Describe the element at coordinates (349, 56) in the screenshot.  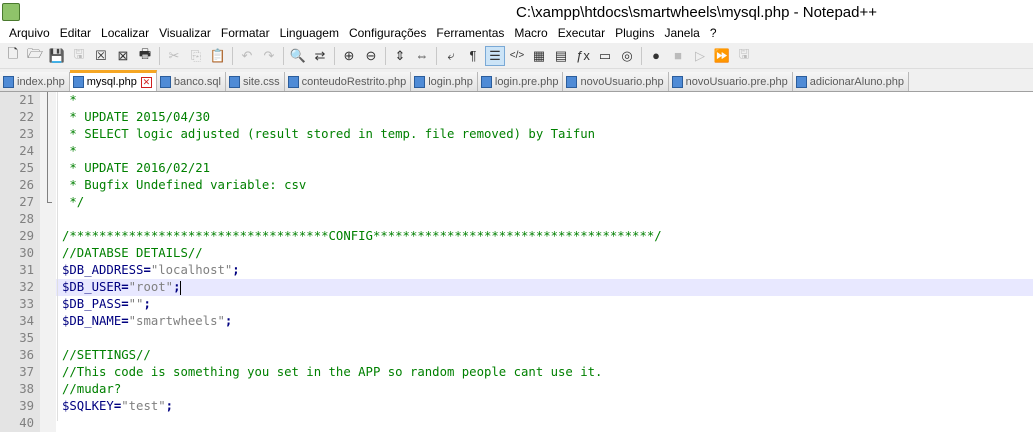
I see `zoom-in-icon: ⊕` at that location.